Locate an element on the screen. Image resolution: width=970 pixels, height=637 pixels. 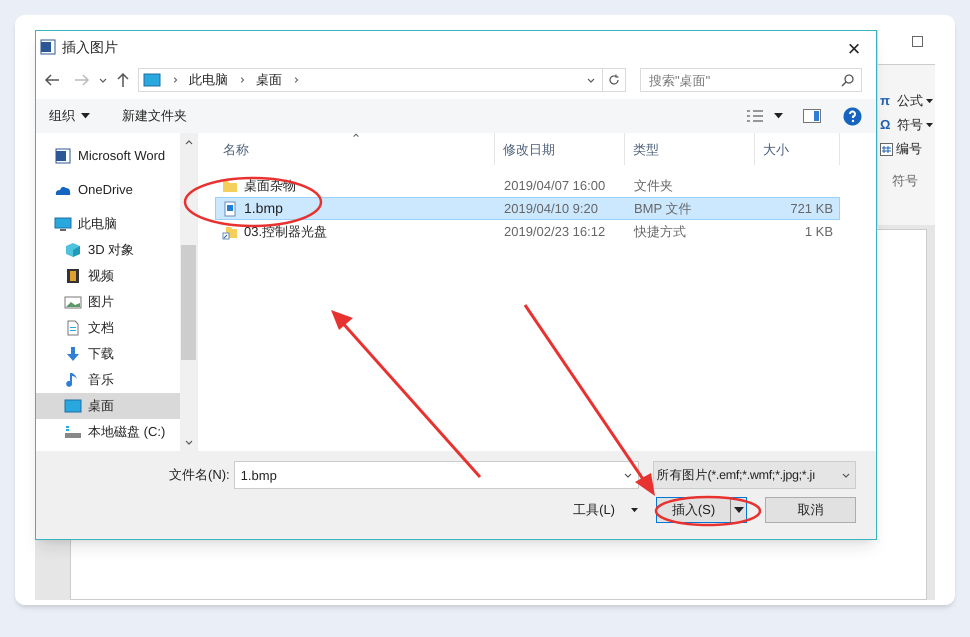
sidebar-item: 3D 对象 is located at coordinates (108, 250).